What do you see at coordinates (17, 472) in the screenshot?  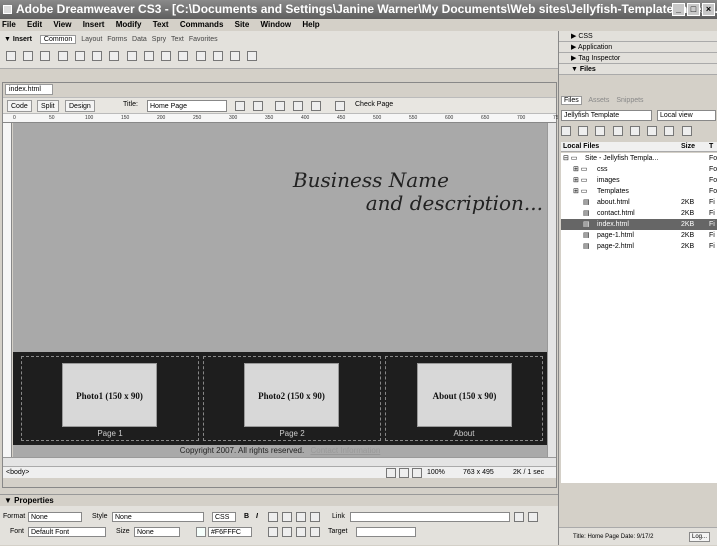 I see `tag-selector: <body>` at bounding box center [17, 472].